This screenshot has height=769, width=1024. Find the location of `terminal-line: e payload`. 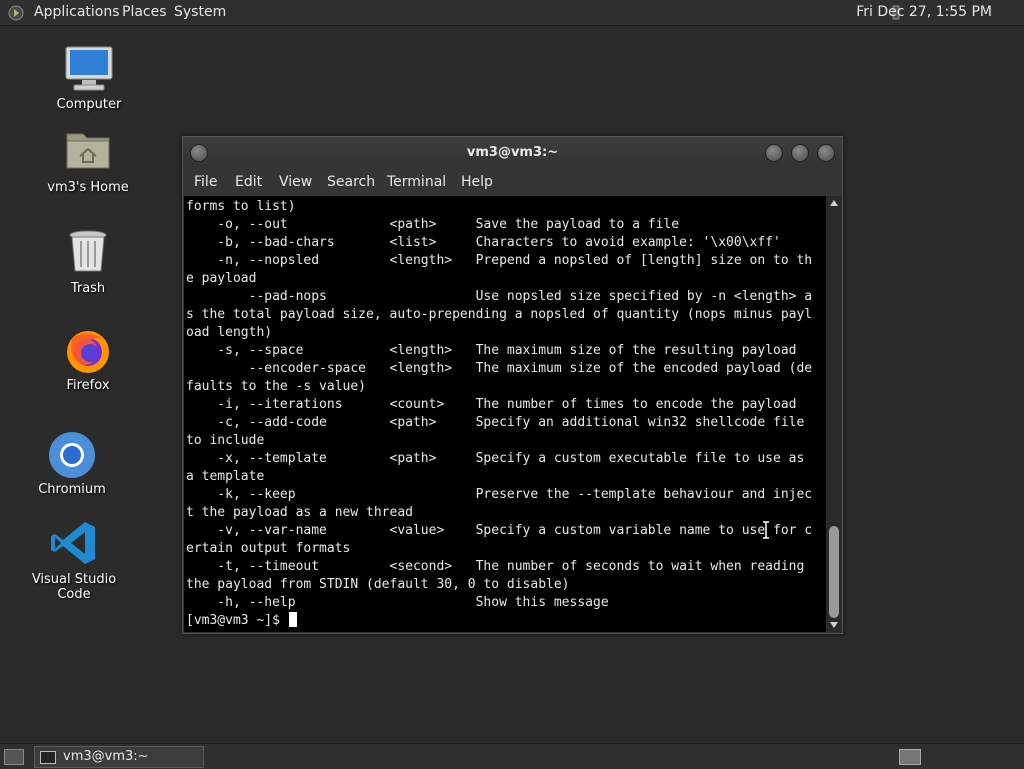

terminal-line: e payload is located at coordinates (221, 278).